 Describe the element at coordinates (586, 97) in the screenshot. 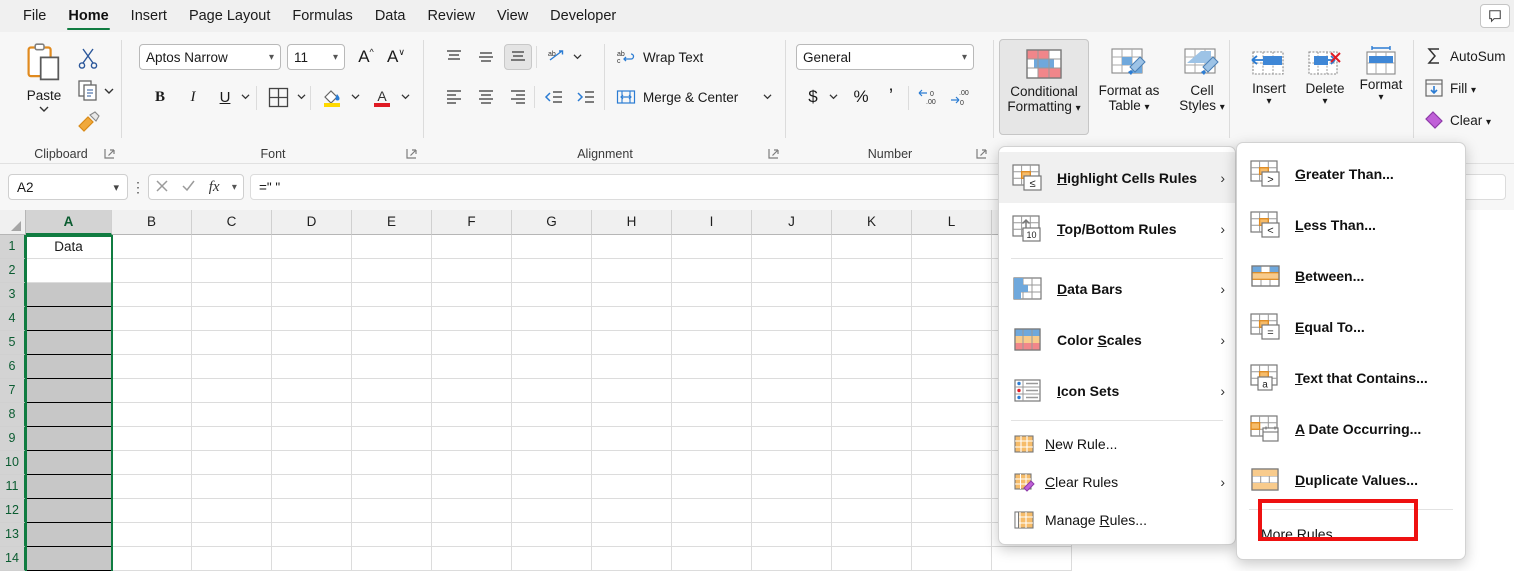

I see `increase-indent-button` at that location.